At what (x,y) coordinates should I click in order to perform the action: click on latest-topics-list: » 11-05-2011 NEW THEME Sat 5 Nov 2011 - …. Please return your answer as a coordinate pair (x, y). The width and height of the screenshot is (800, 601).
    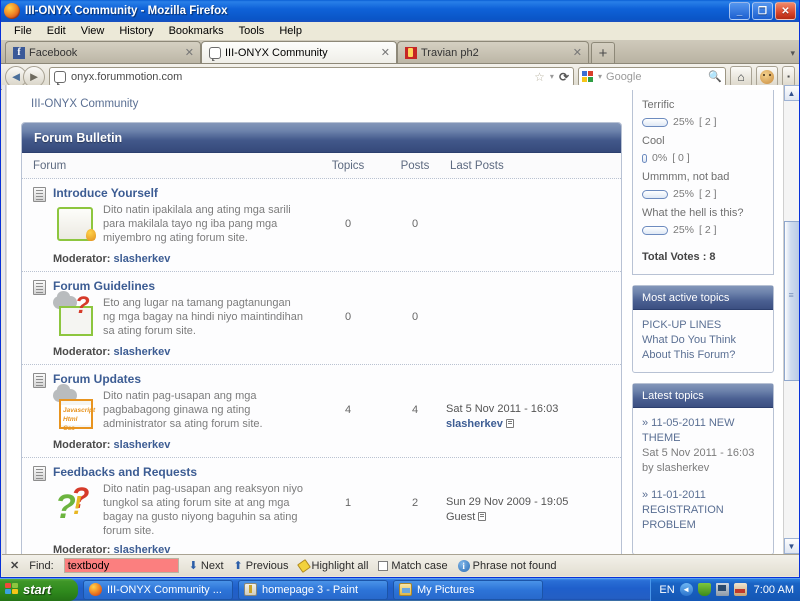
    Looking at the image, I should click on (703, 481).